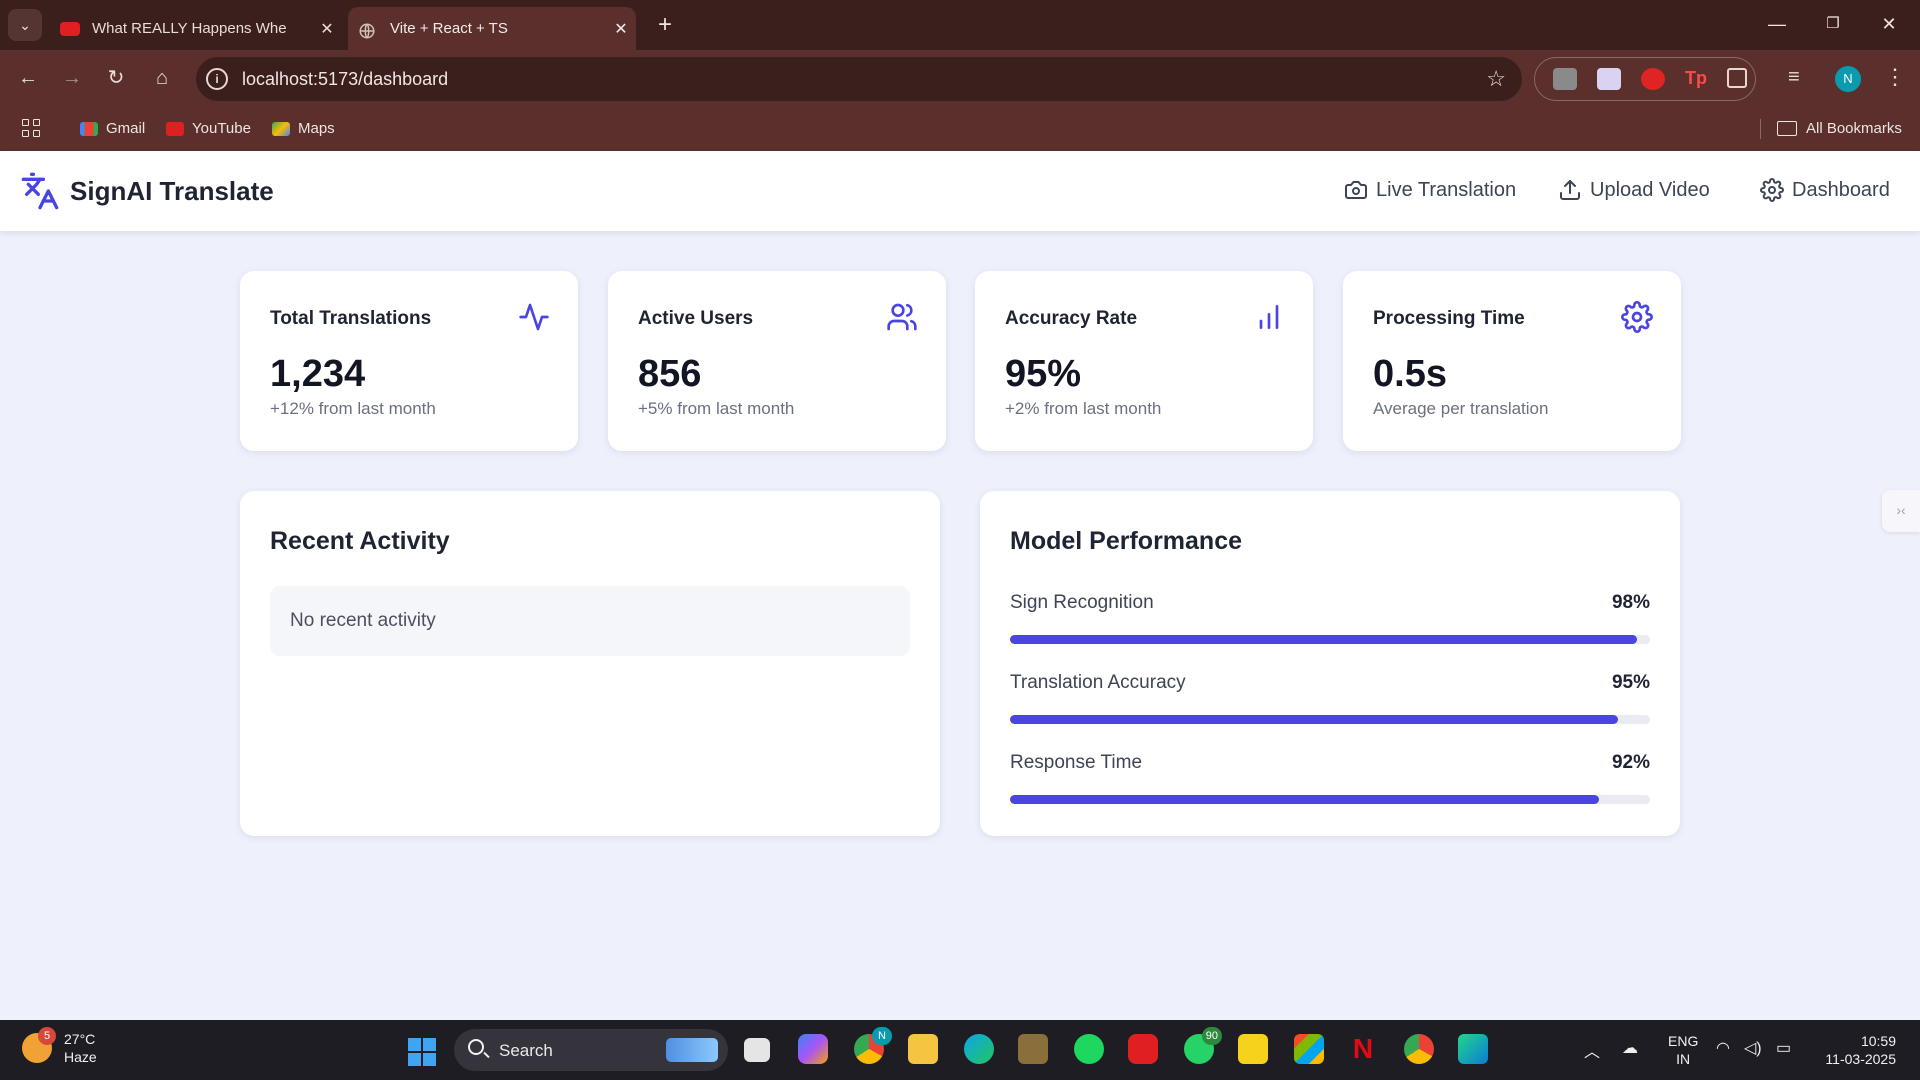 The width and height of the screenshot is (1920, 1080). I want to click on stat-value: 856, so click(670, 374).